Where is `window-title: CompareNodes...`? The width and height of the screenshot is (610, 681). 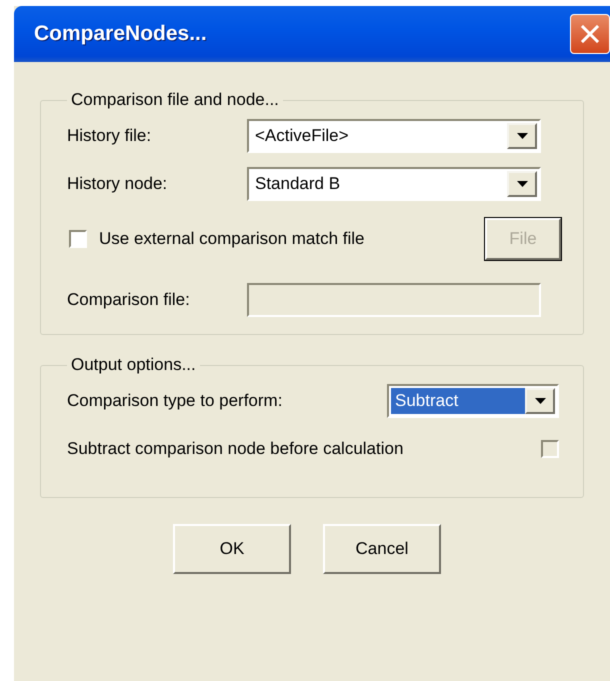 window-title: CompareNodes... is located at coordinates (120, 34).